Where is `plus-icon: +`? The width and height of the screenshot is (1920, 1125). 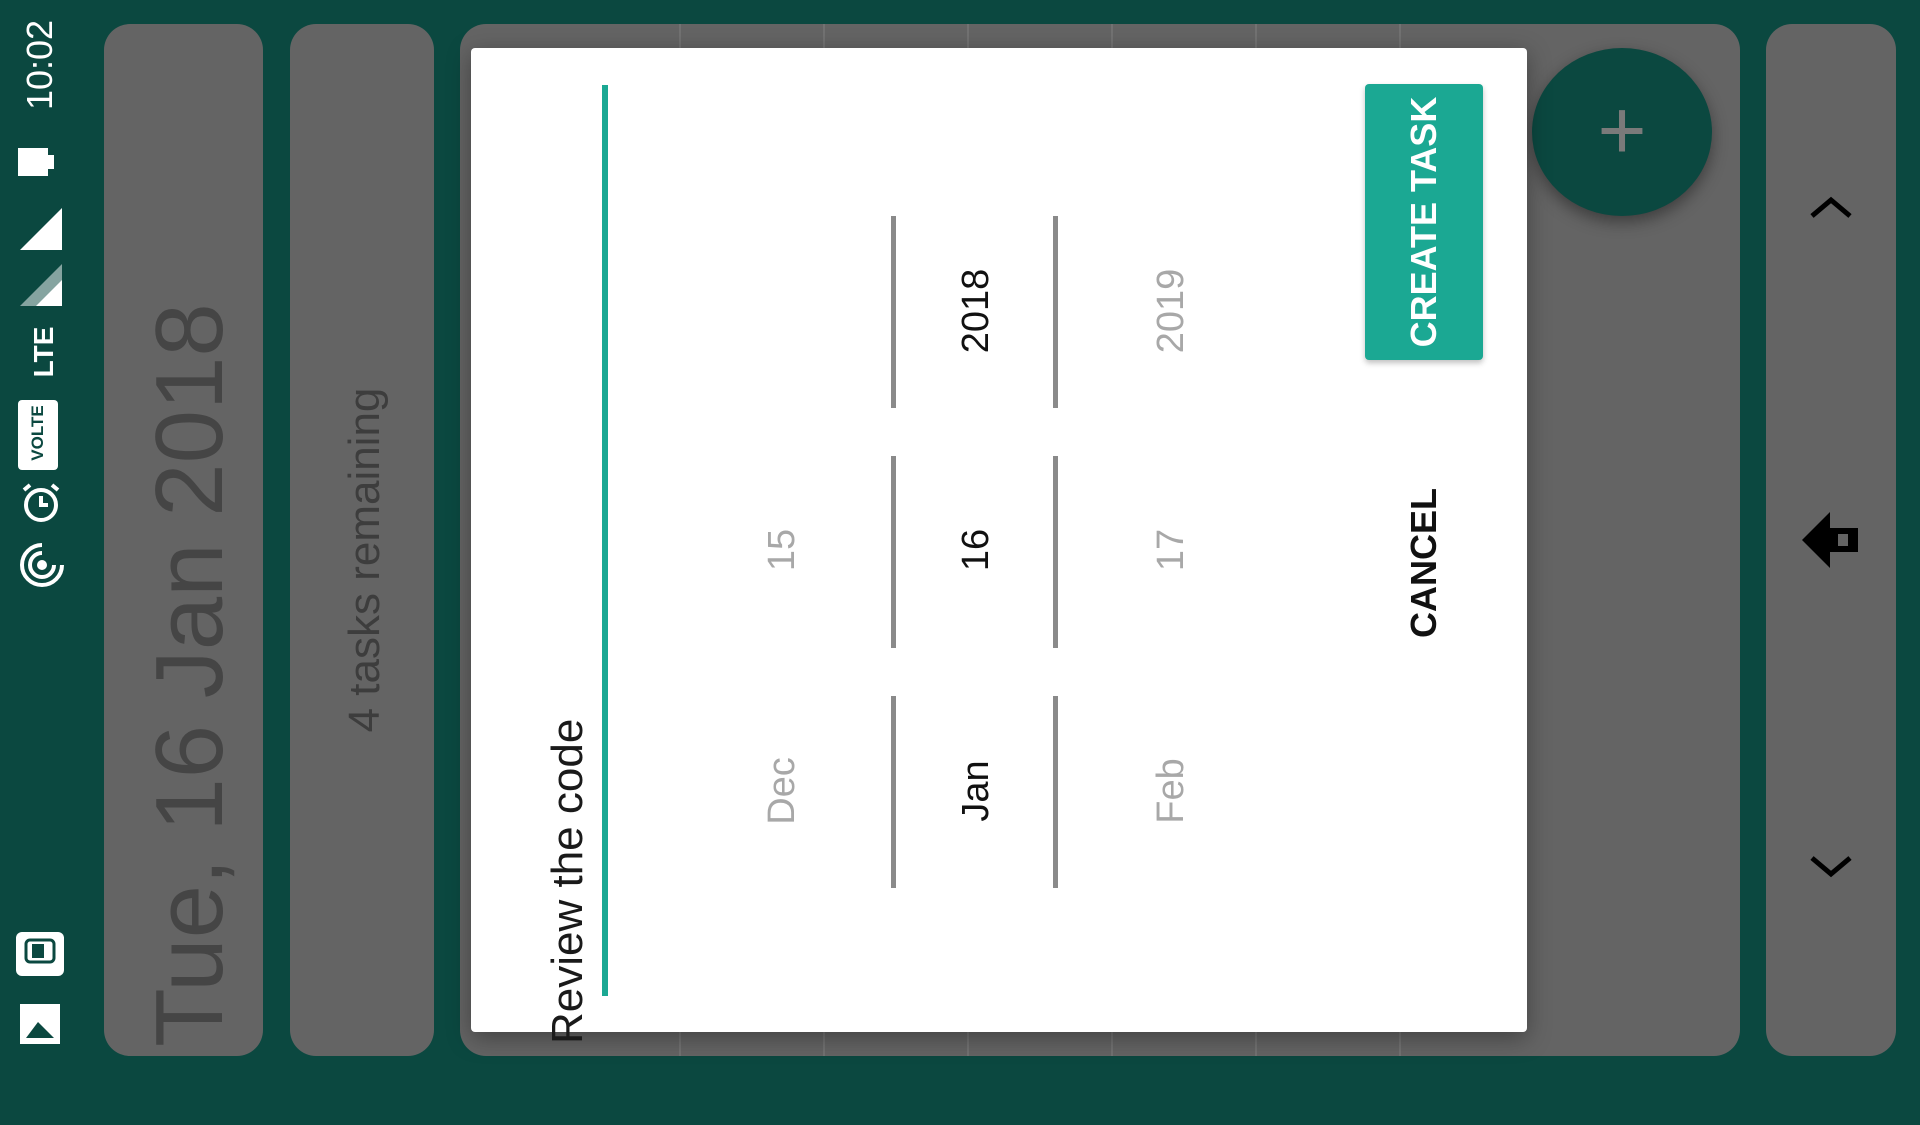
plus-icon: + is located at coordinates (1622, 130).